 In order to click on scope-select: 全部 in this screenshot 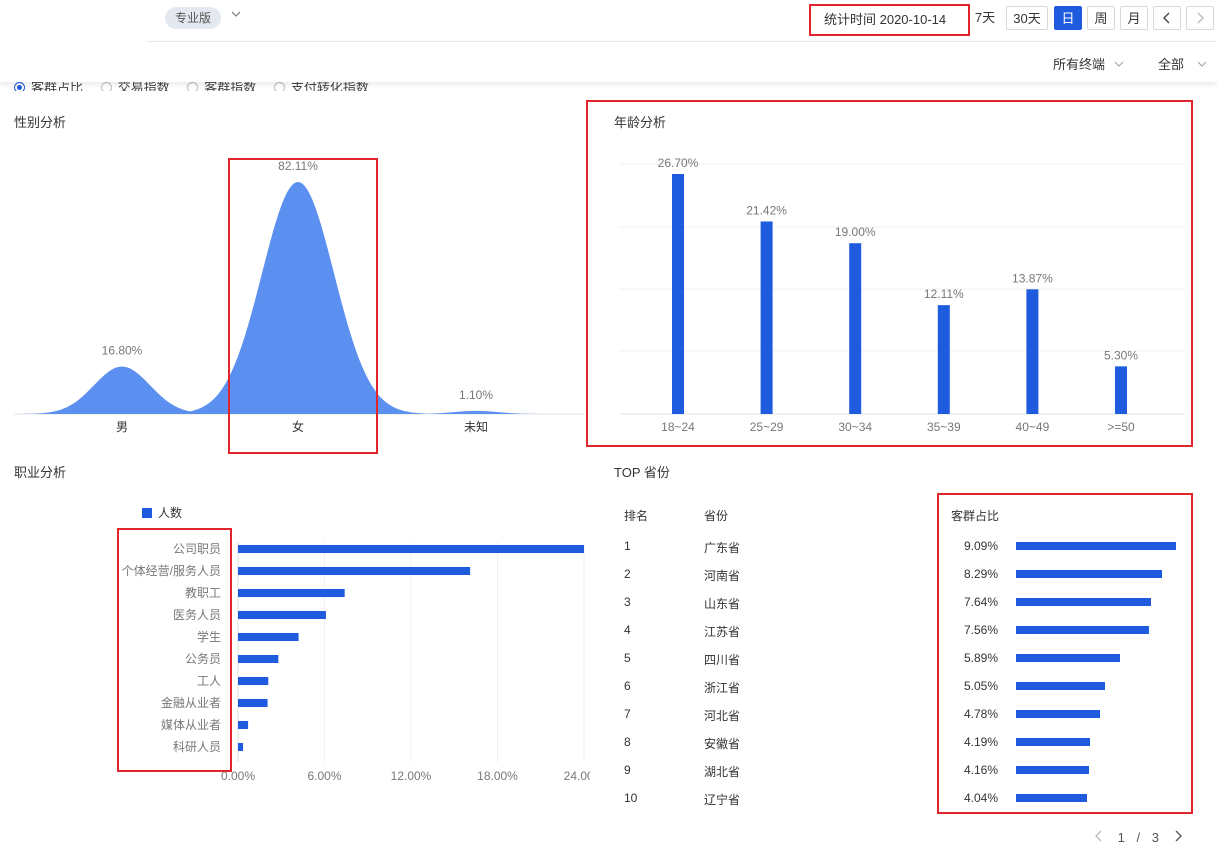, I will do `click(1183, 63)`.